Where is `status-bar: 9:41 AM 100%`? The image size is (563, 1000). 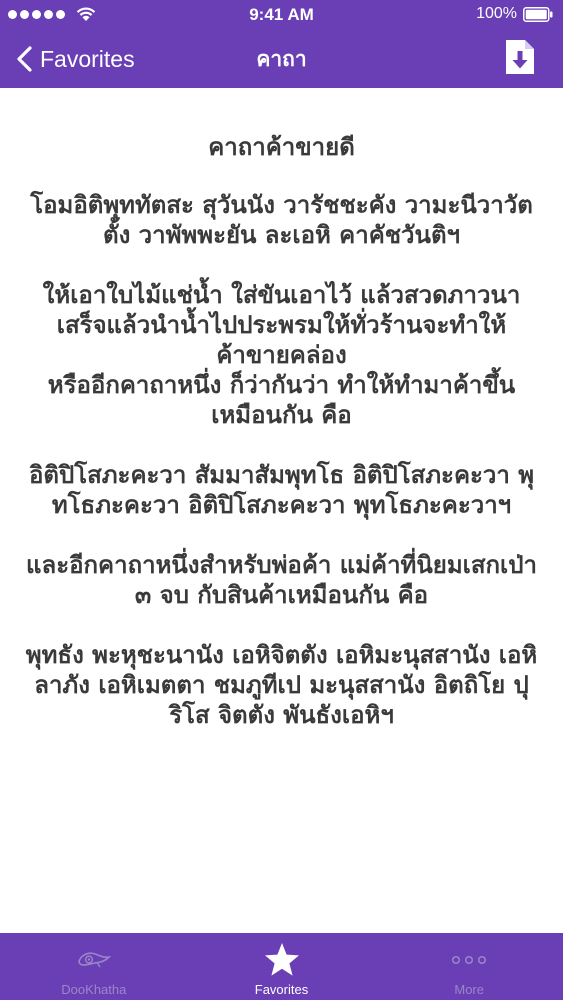
status-bar: 9:41 AM 100% is located at coordinates (281, 15).